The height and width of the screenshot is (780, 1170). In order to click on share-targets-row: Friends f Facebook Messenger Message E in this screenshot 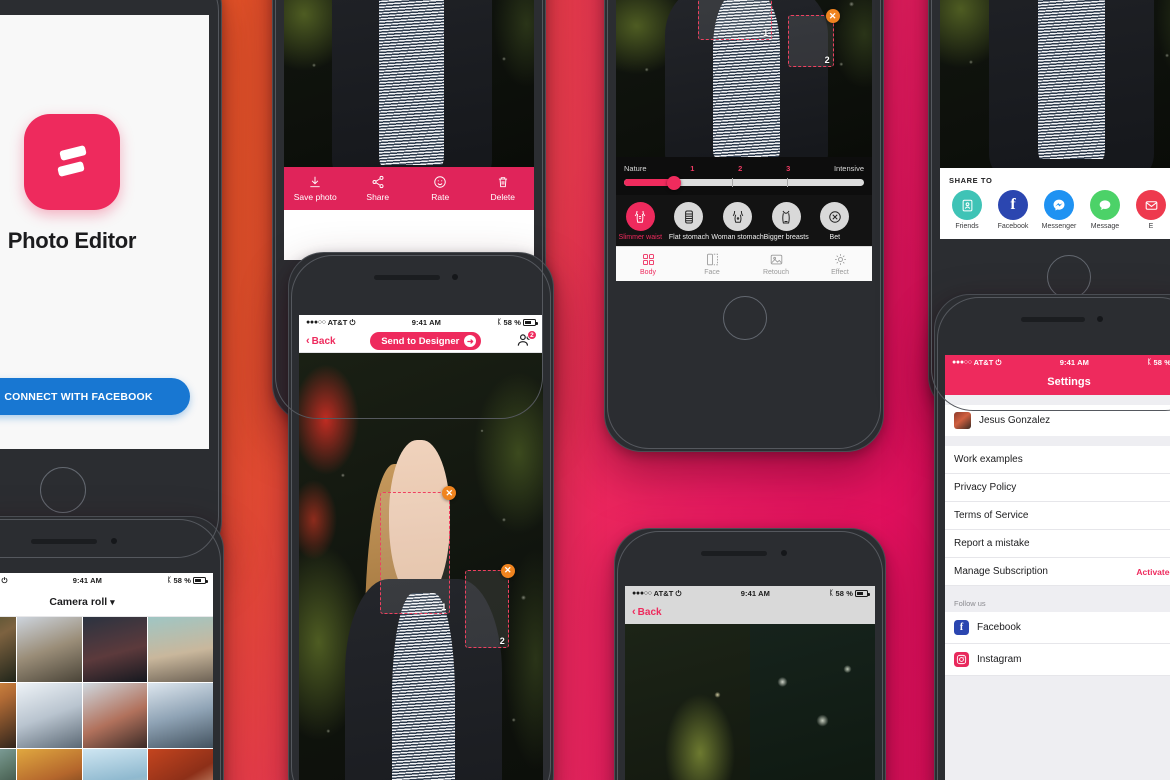, I will do `click(1055, 214)`.